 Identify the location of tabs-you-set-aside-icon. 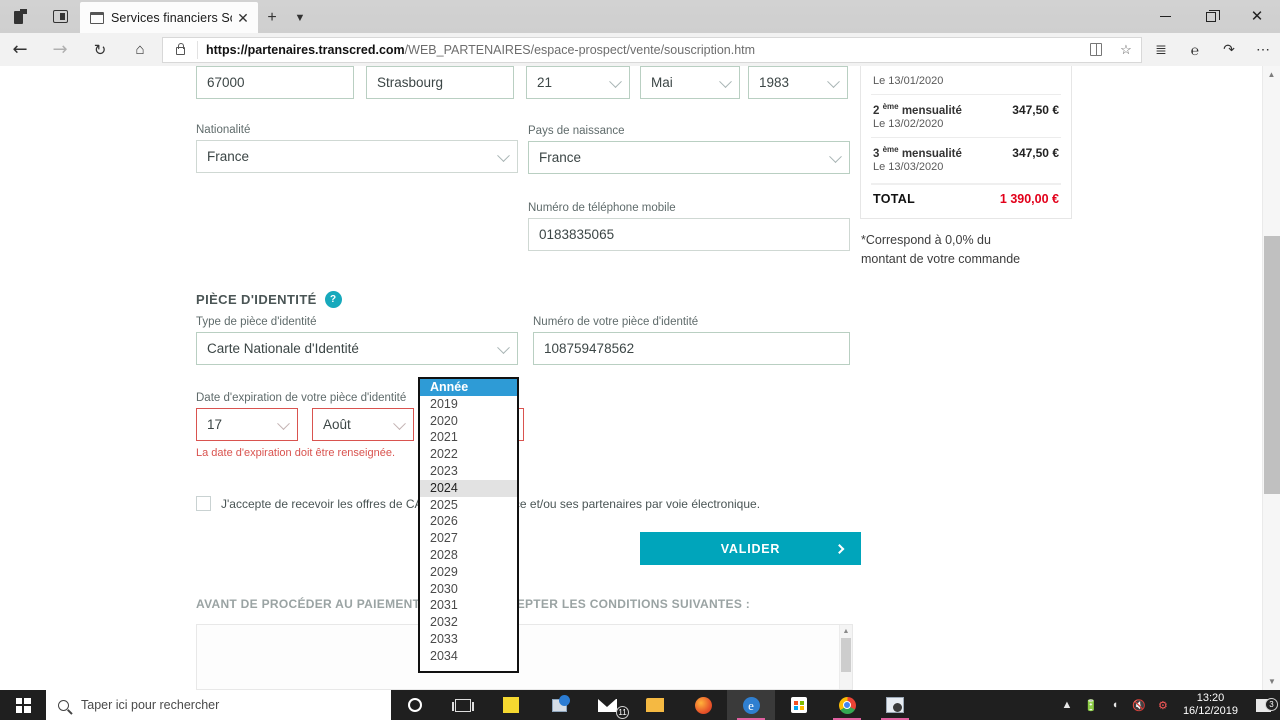
(60, 16).